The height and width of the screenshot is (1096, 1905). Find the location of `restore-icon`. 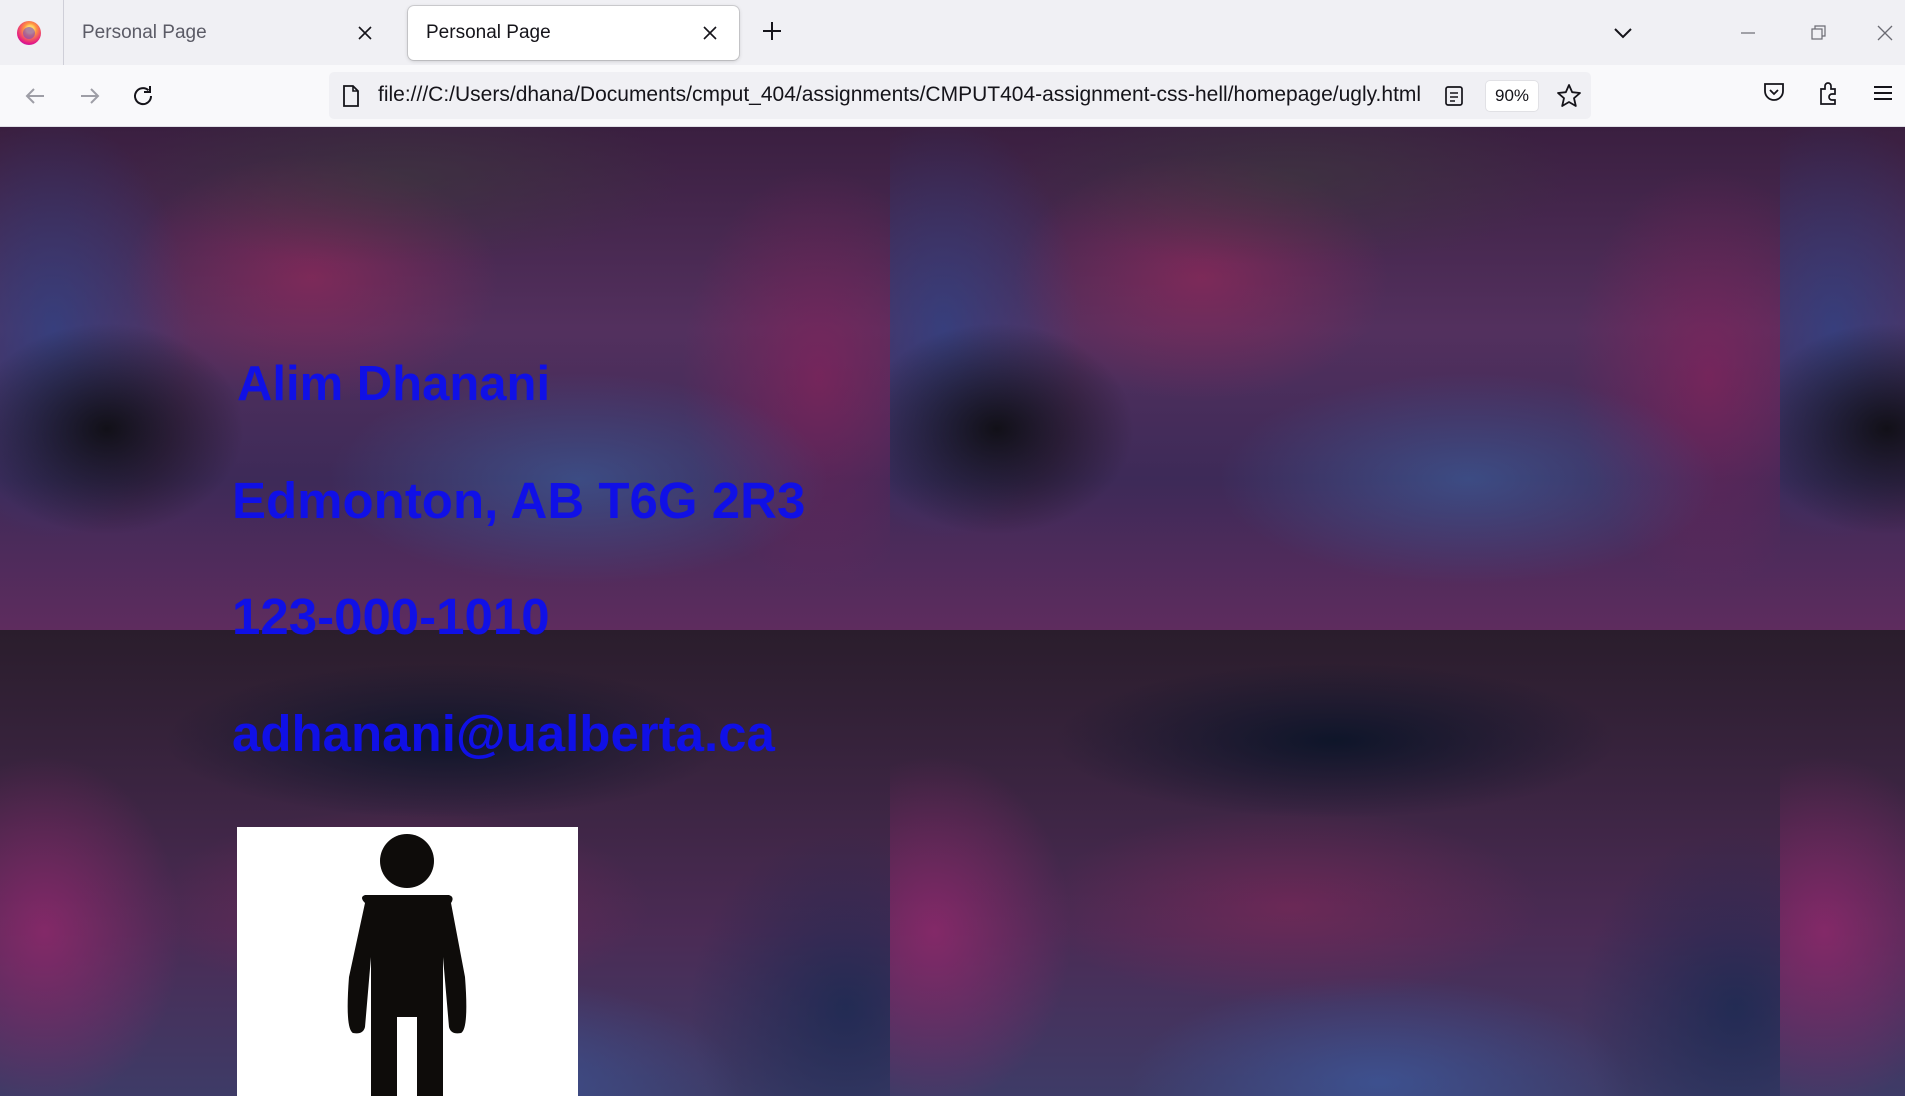

restore-icon is located at coordinates (1818, 33).